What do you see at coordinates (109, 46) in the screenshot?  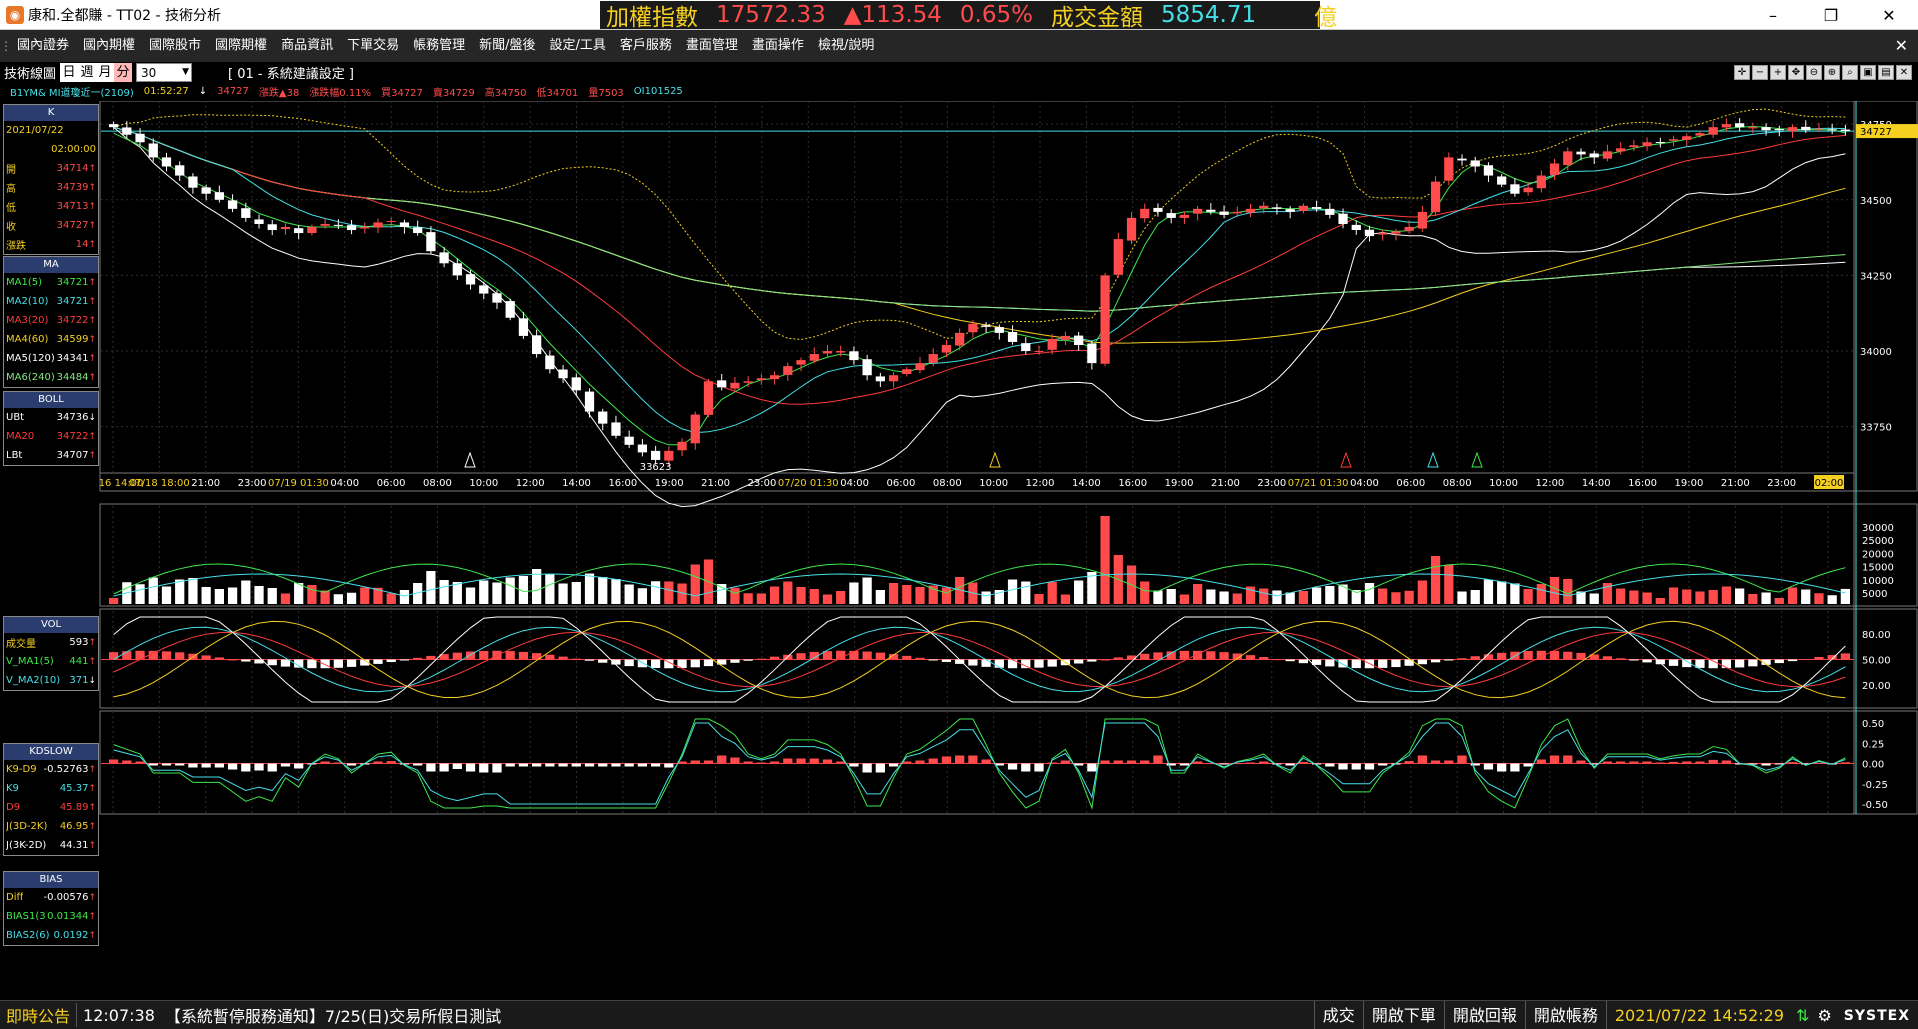 I see `menu-domestic-futures: 國內期權` at bounding box center [109, 46].